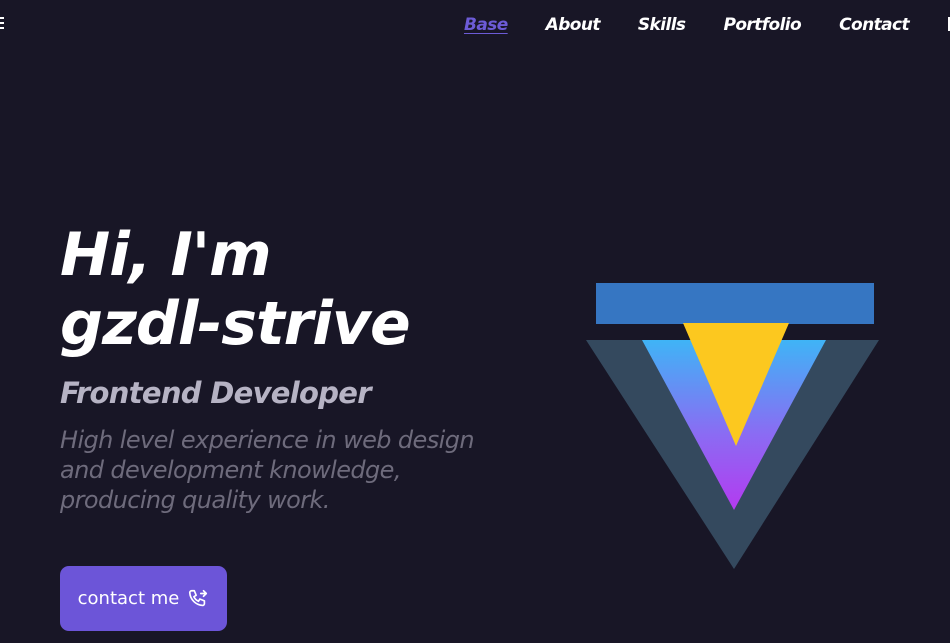 The height and width of the screenshot is (643, 950). What do you see at coordinates (198, 599) in the screenshot?
I see `phone-forward-icon` at bounding box center [198, 599].